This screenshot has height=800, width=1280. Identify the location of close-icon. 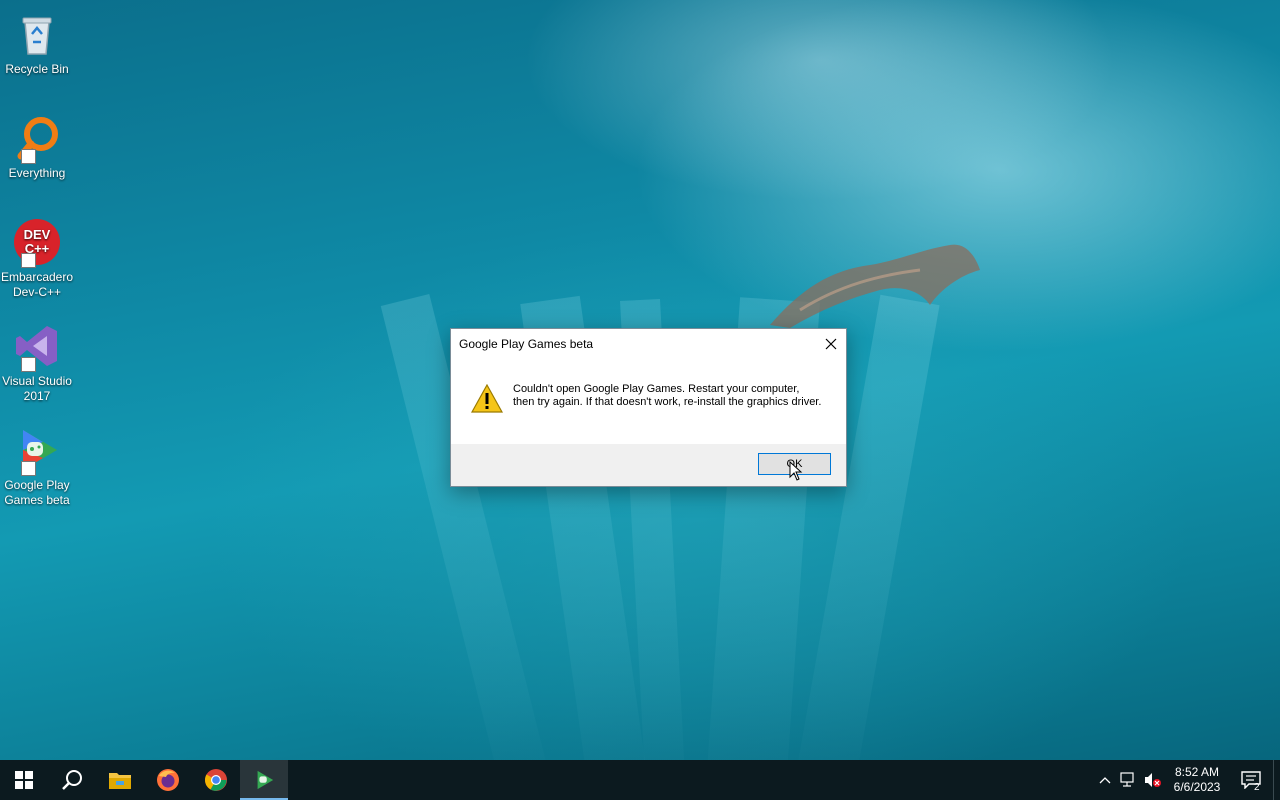
(831, 344).